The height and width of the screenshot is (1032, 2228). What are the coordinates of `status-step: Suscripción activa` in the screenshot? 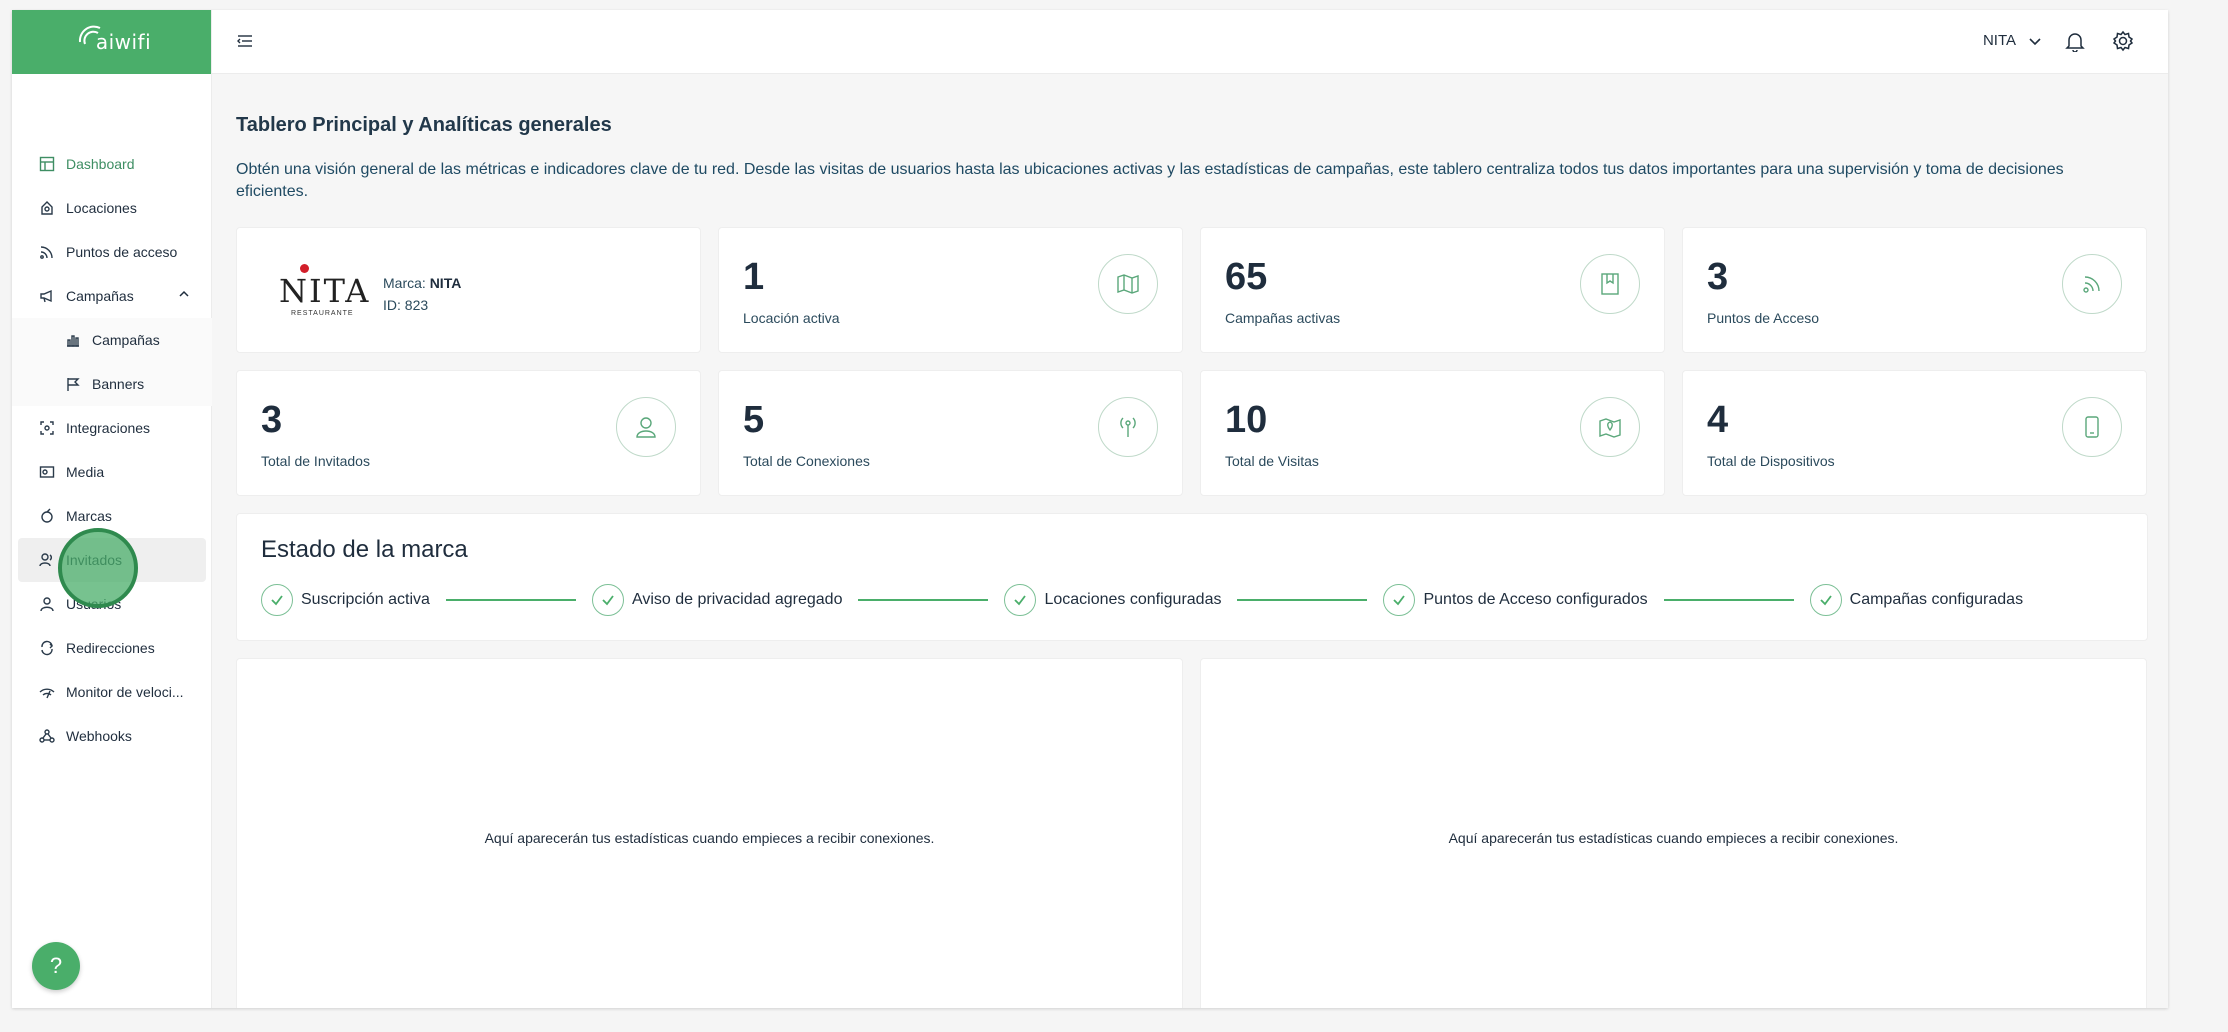 It's located at (345, 600).